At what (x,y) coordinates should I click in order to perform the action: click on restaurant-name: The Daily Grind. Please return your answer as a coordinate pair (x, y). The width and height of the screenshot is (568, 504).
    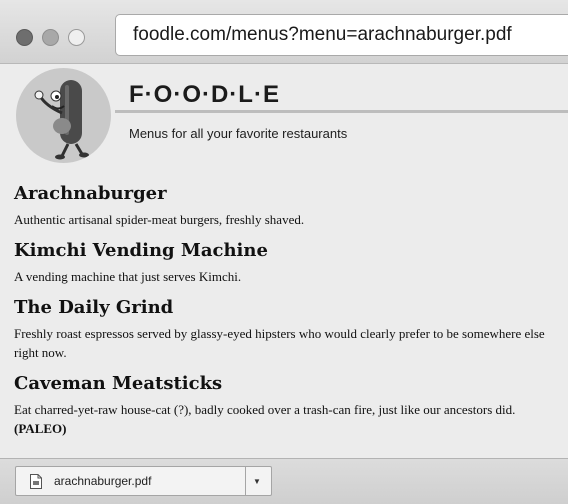
    Looking at the image, I should click on (284, 308).